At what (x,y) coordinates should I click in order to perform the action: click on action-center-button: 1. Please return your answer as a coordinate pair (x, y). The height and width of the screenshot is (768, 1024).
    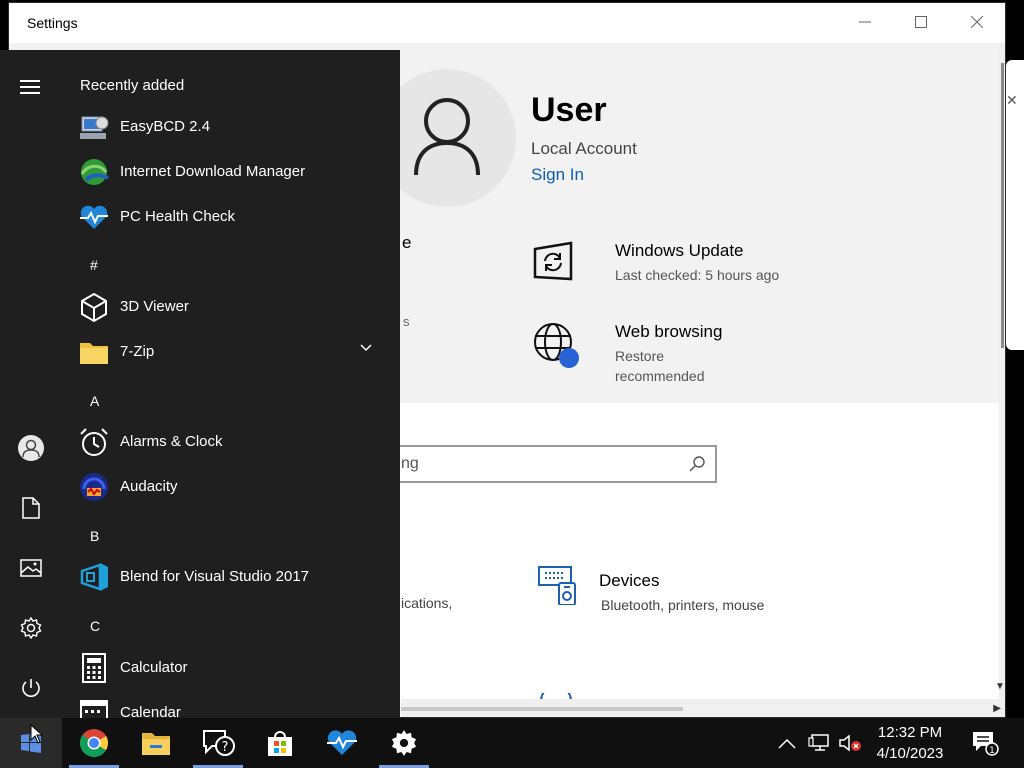
    Looking at the image, I should click on (985, 743).